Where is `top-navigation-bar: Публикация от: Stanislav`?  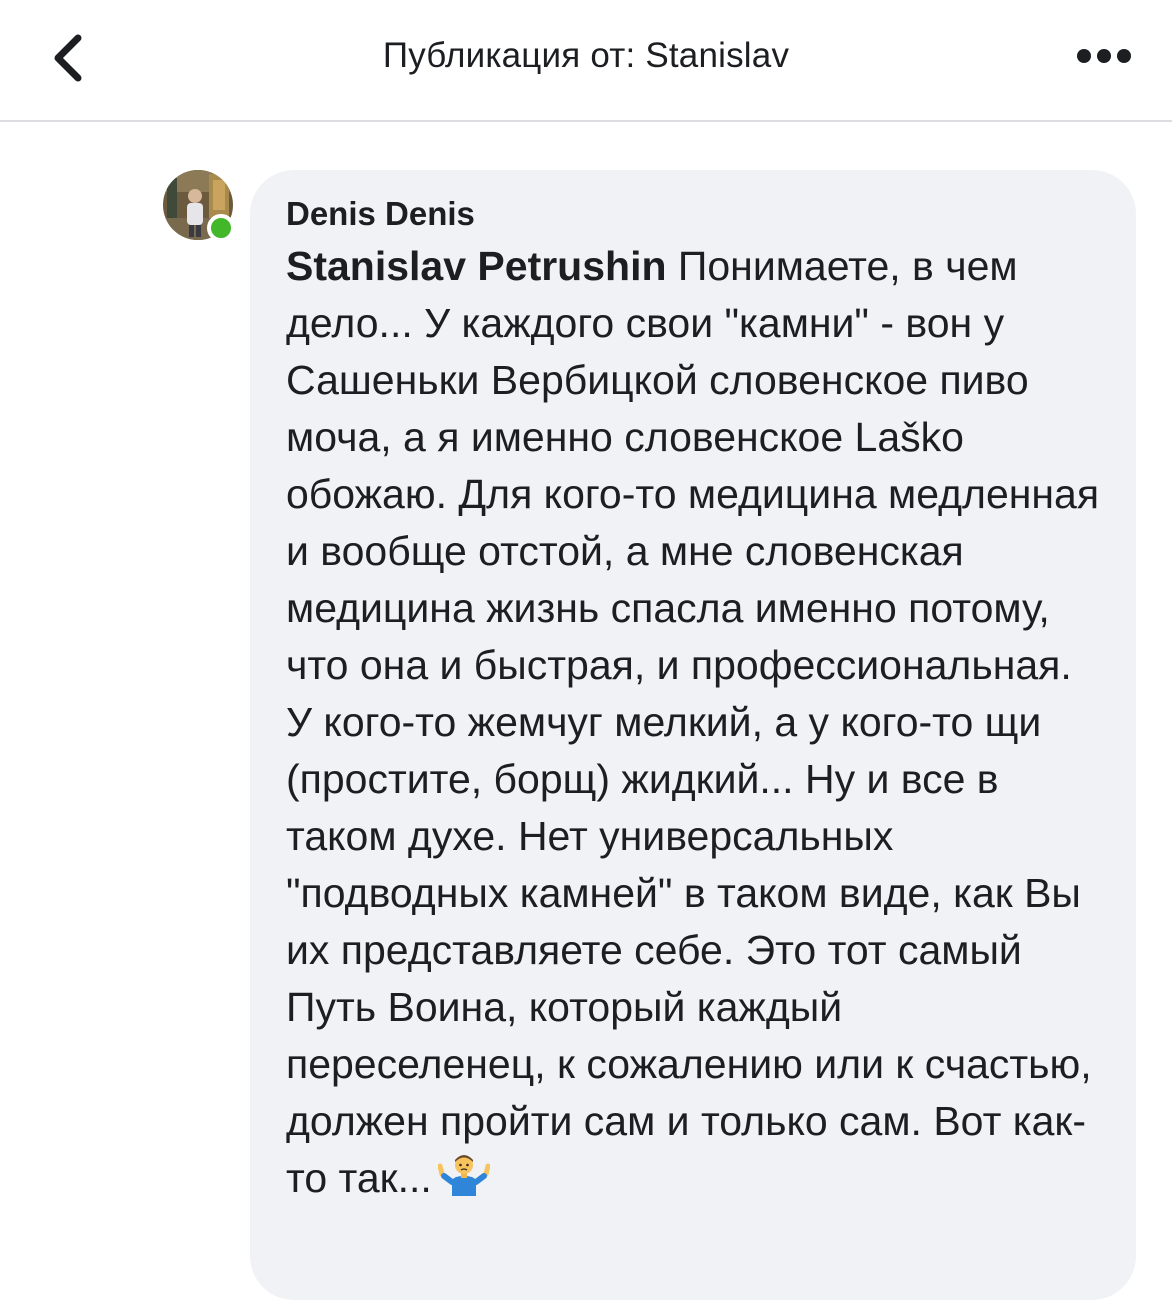 top-navigation-bar: Публикация от: Stanislav is located at coordinates (586, 61).